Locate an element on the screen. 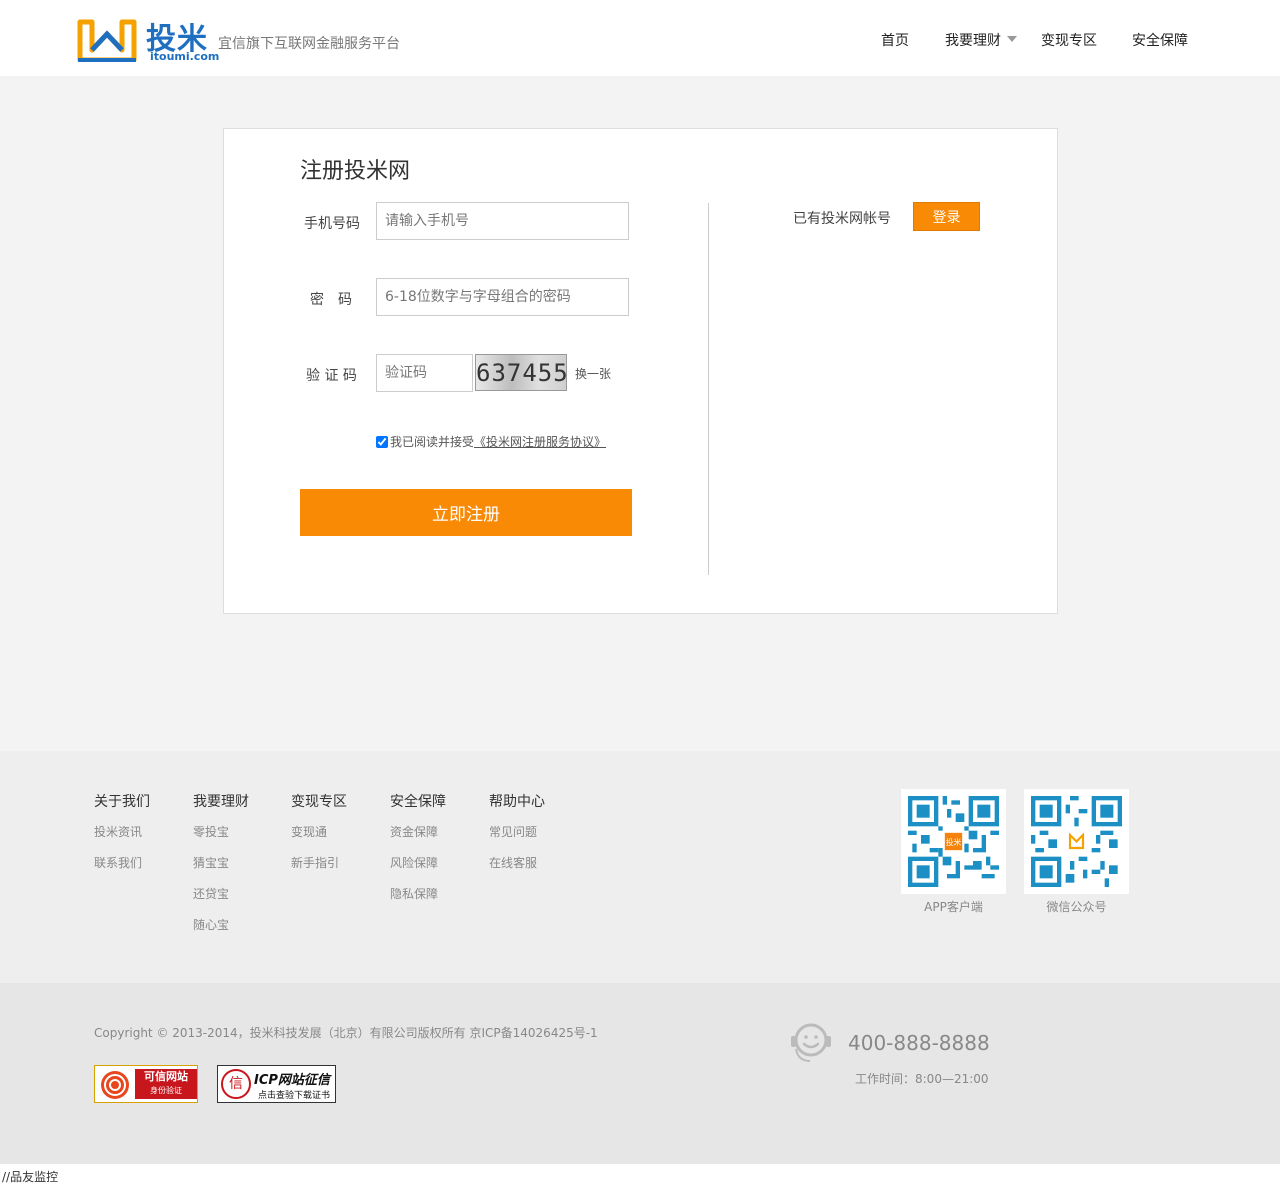 Image resolution: width=1280 pixels, height=1186 pixels. badge2-line1: ICP网站征信 is located at coordinates (292, 1080).